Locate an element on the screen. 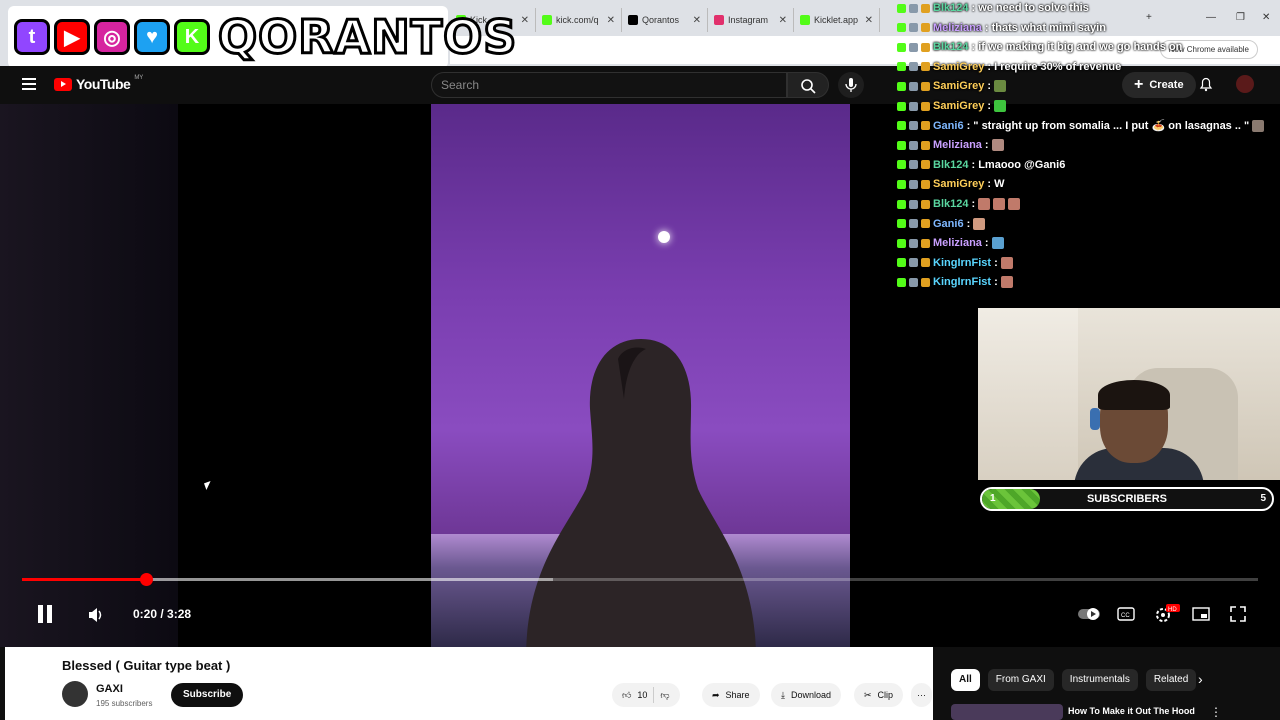 This screenshot has width=1280, height=720. progress-bar is located at coordinates (640, 579).